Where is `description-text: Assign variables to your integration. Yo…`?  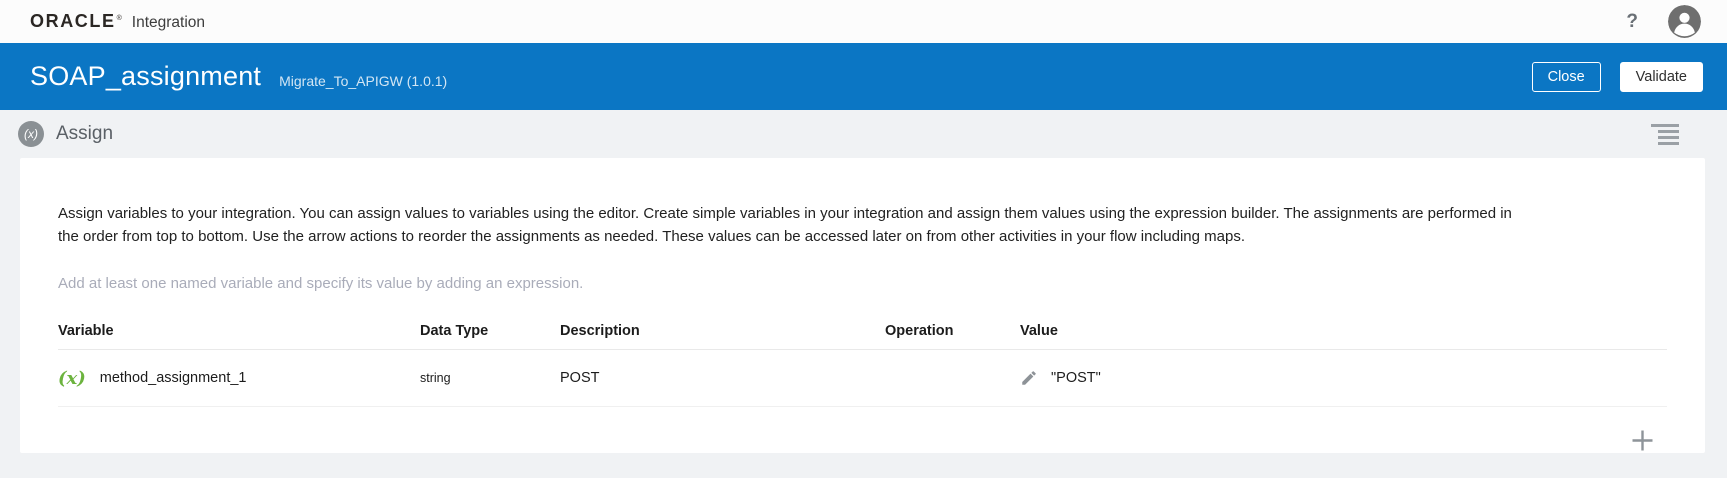 description-text: Assign variables to your integration. Yo… is located at coordinates (785, 225).